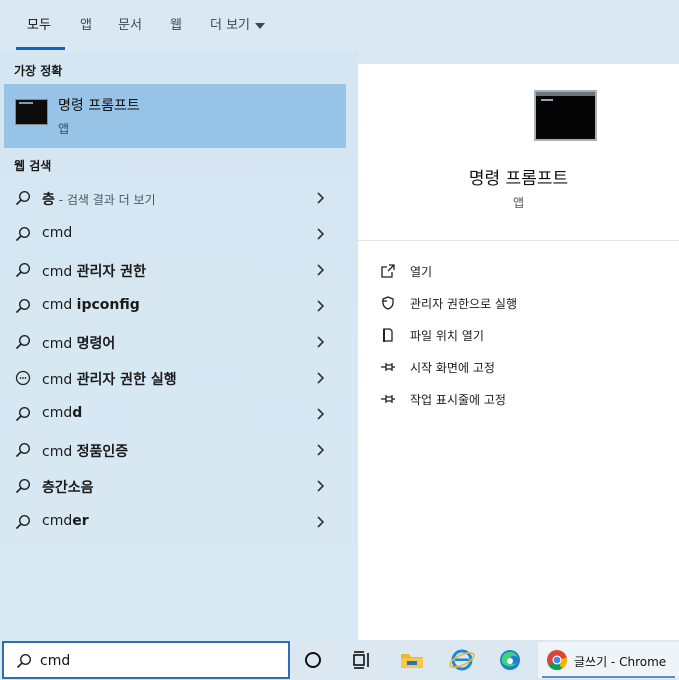  Describe the element at coordinates (173, 522) in the screenshot. I see `search-suggestion-row: cmder` at that location.